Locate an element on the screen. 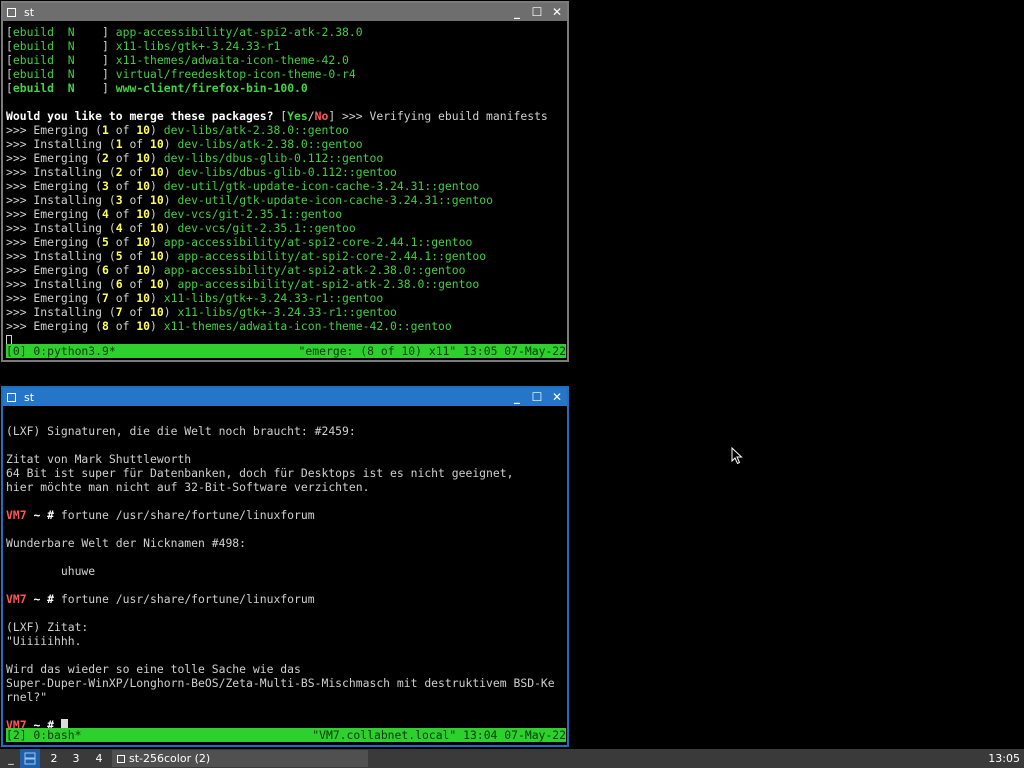 This screenshot has width=1024, height=768. window-title: st is located at coordinates (29, 397).